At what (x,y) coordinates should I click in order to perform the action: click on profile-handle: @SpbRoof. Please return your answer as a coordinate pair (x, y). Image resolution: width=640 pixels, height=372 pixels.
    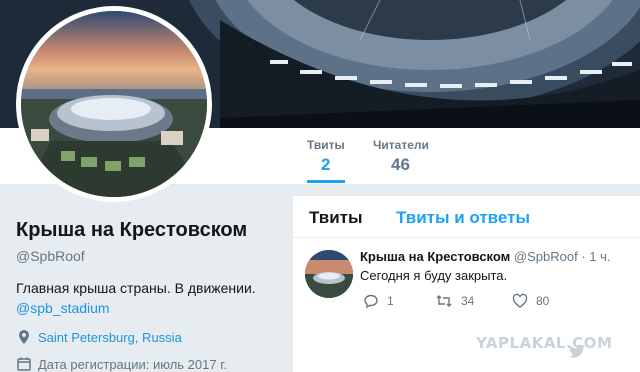
    Looking at the image, I should click on (50, 256).